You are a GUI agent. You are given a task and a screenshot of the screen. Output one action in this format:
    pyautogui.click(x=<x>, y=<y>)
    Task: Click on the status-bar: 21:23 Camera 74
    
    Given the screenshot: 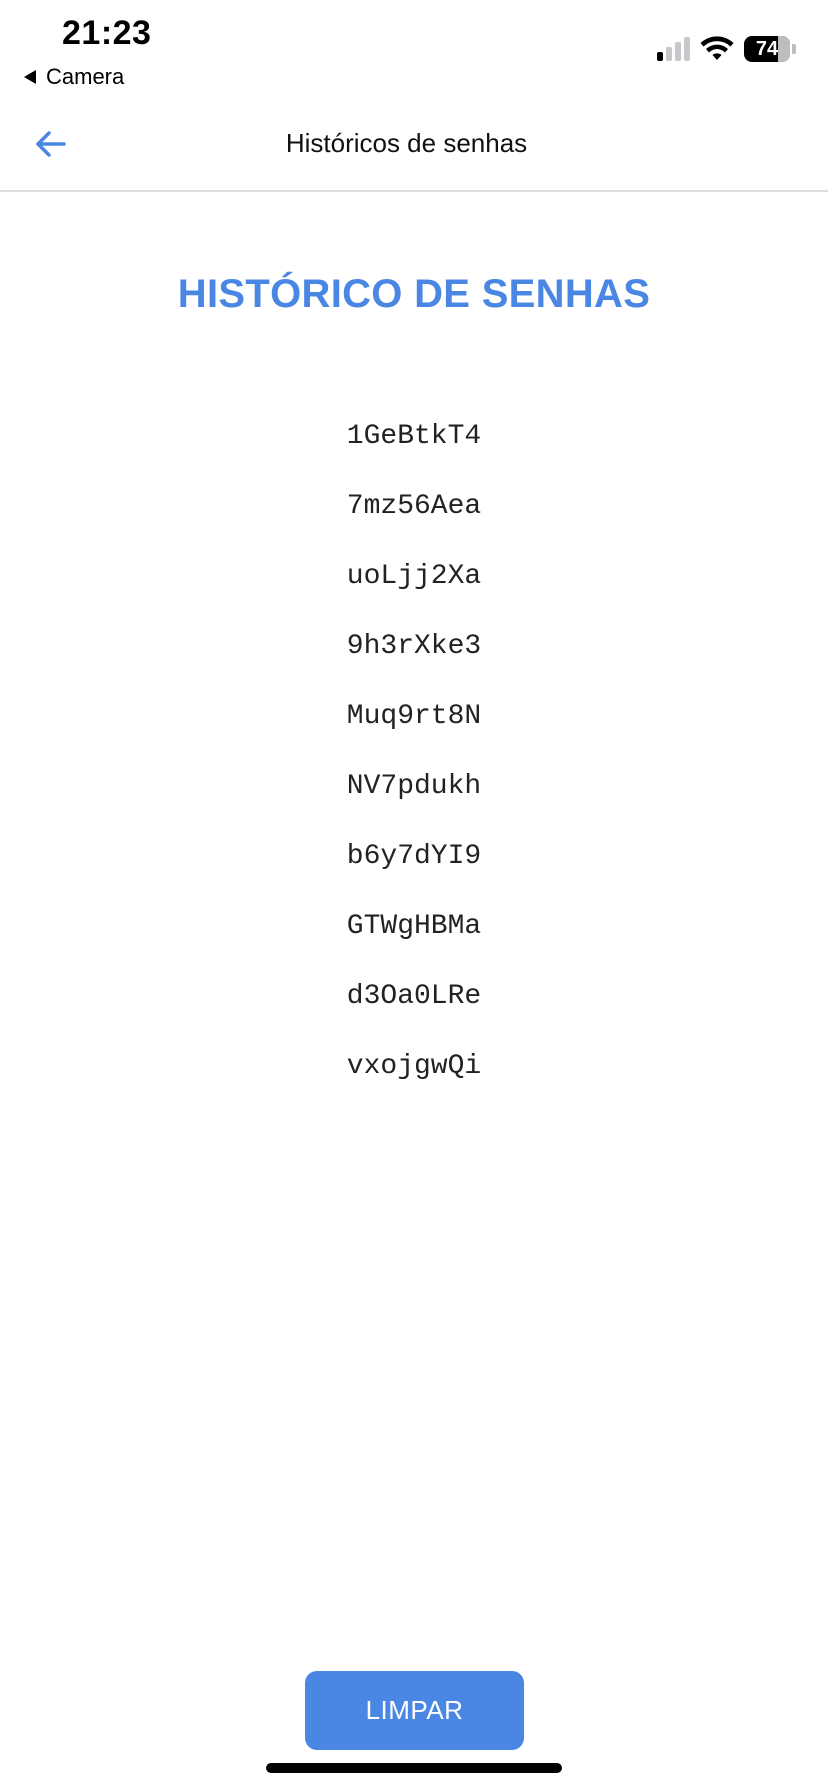 What is the action you would take?
    pyautogui.click(x=414, y=50)
    